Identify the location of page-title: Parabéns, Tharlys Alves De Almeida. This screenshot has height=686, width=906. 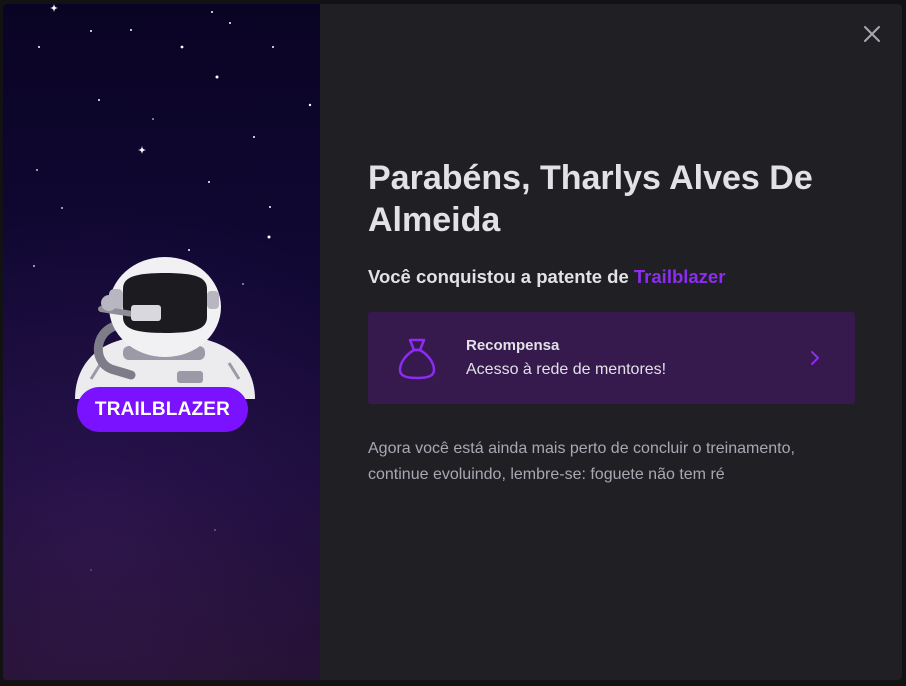
(590, 199).